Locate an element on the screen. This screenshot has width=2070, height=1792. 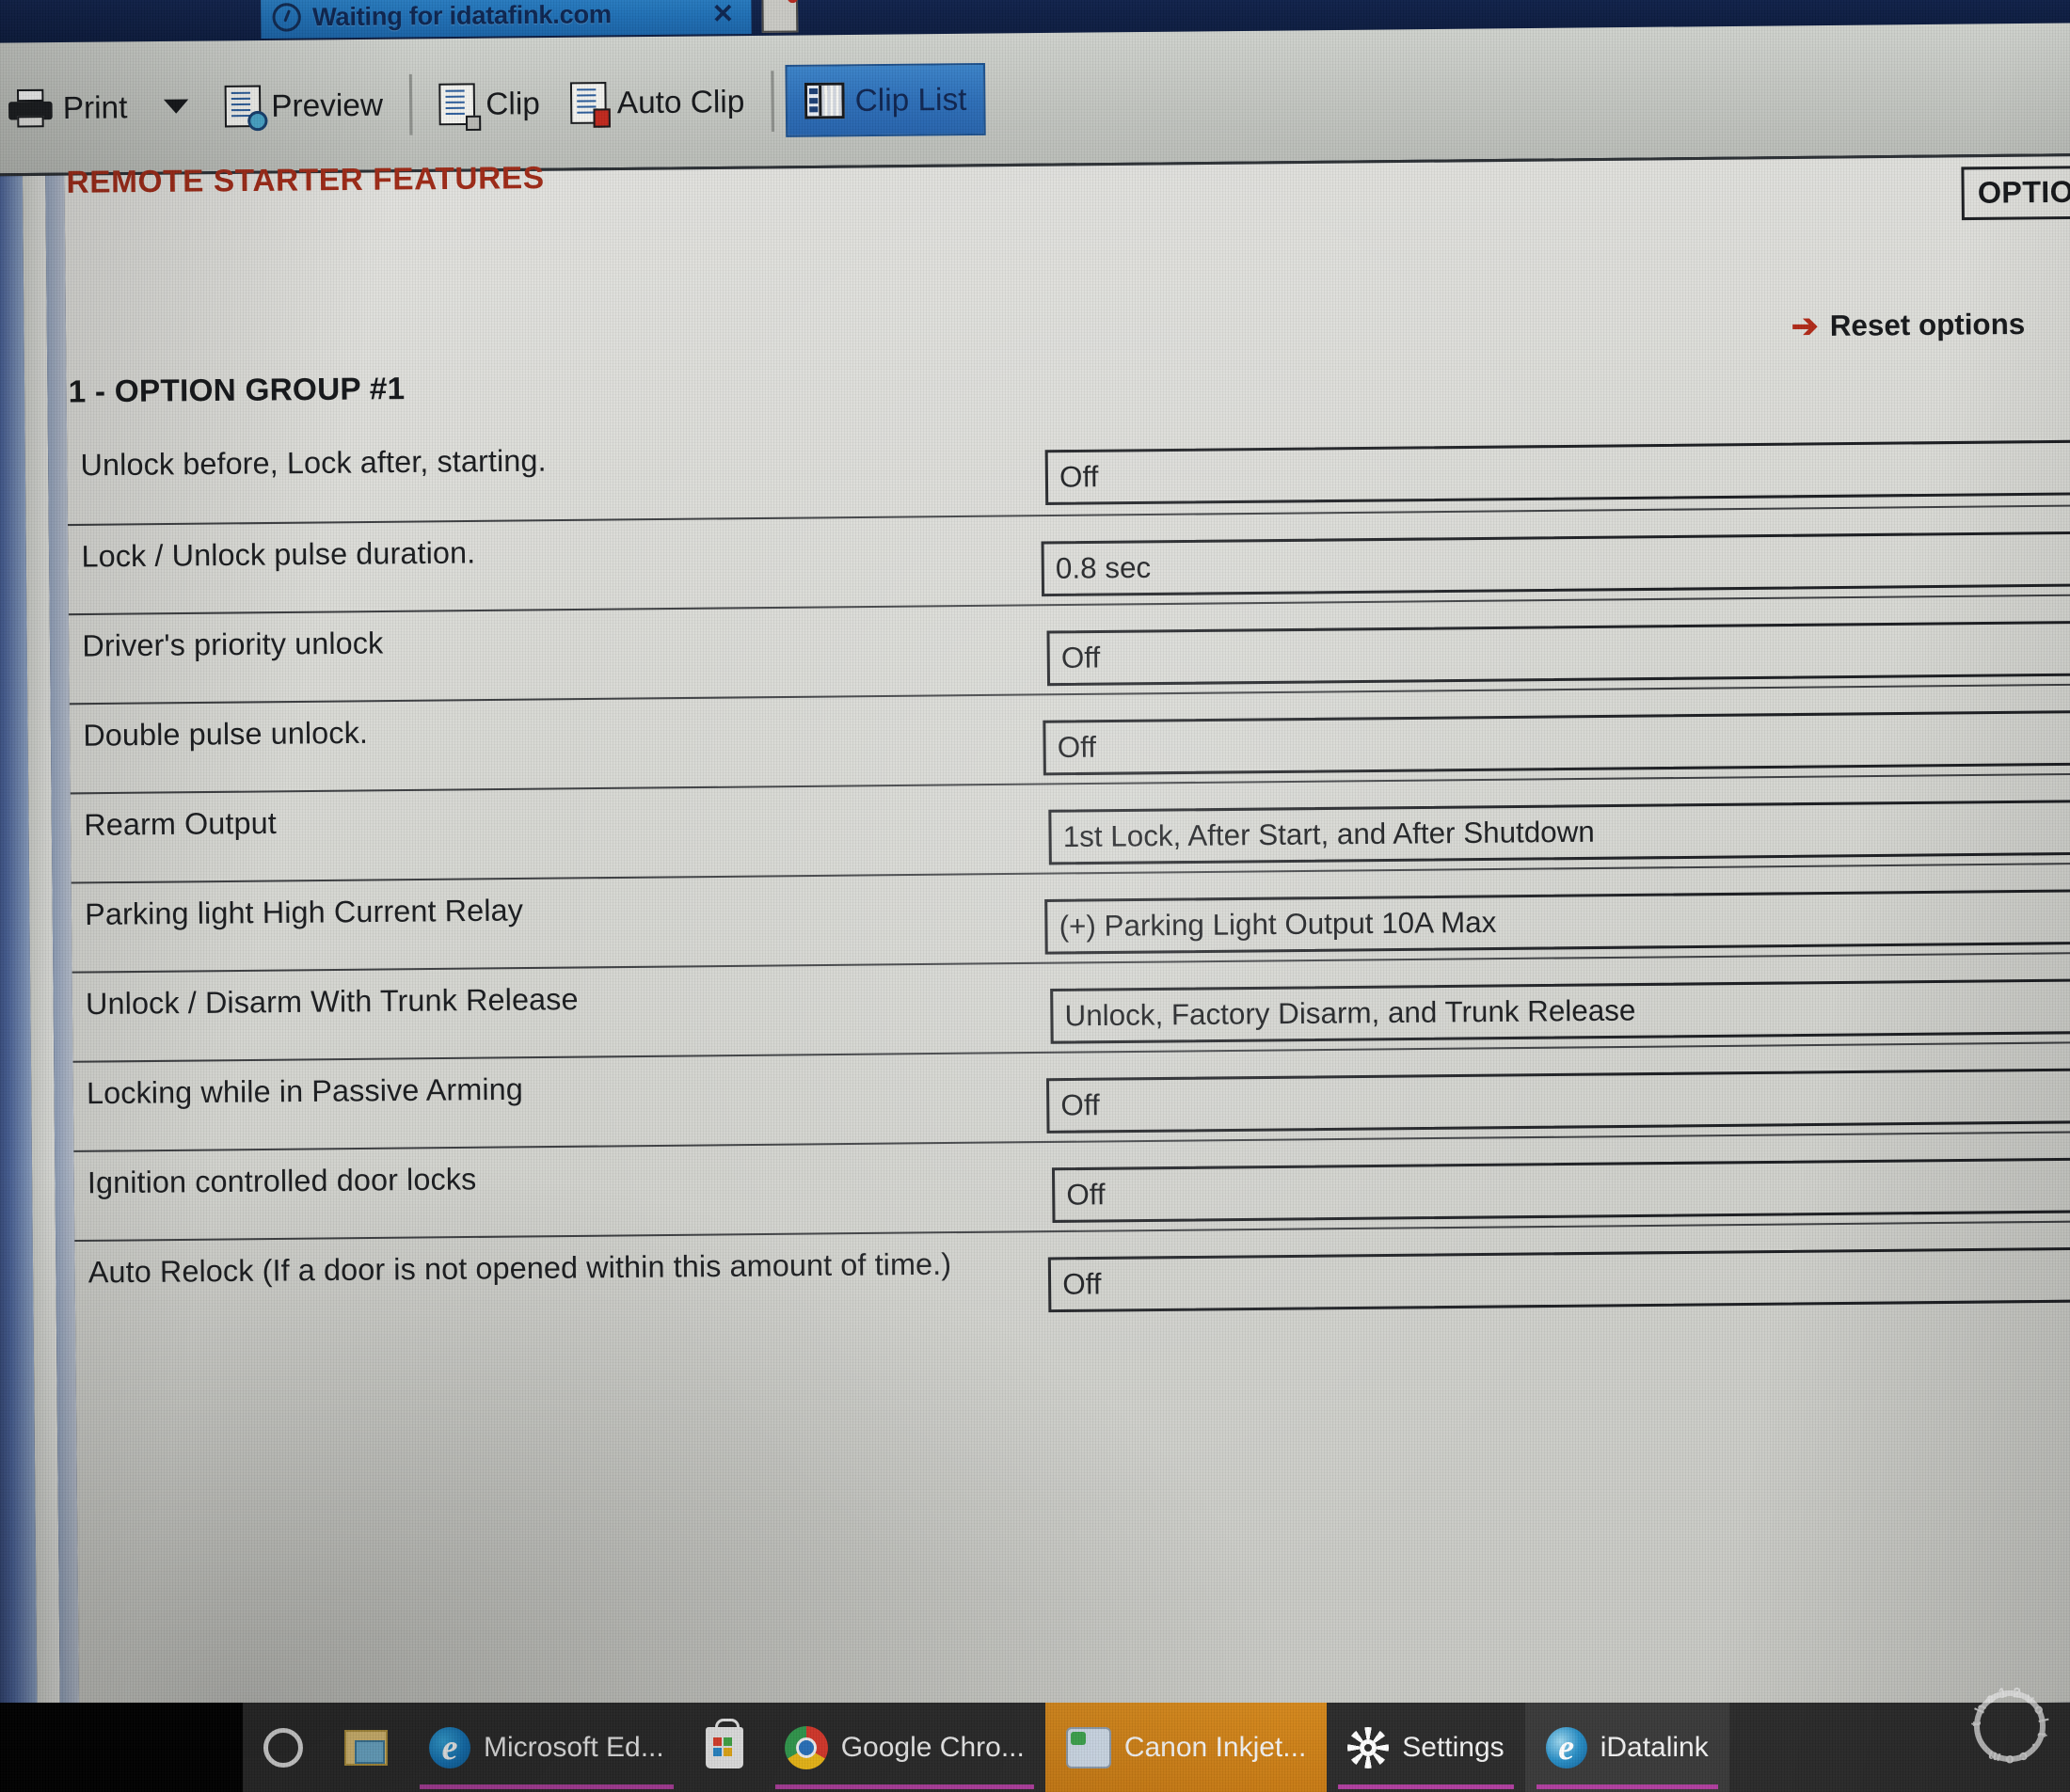
reset-options-link: ➔ Reset options is located at coordinates (1908, 326).